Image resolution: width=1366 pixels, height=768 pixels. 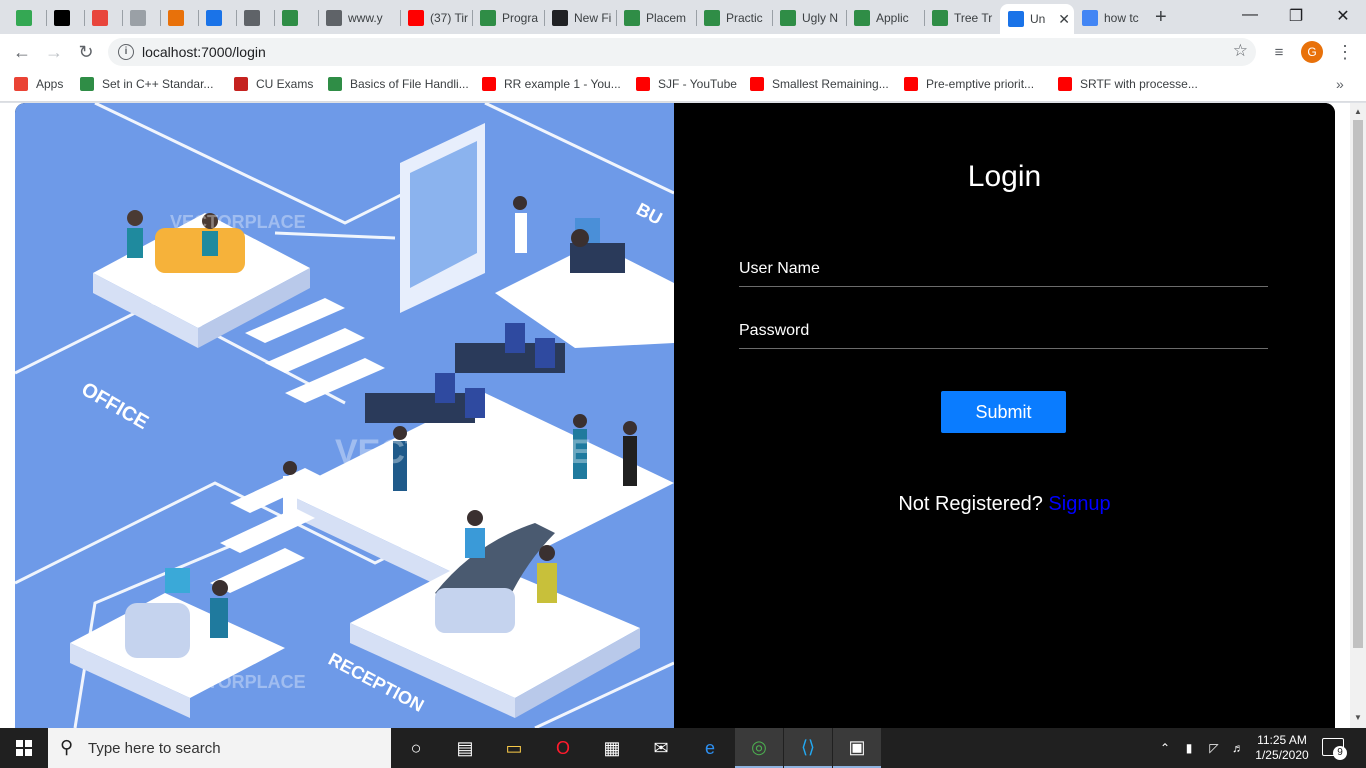 What do you see at coordinates (334, 18) in the screenshot?
I see `video-icon` at bounding box center [334, 18].